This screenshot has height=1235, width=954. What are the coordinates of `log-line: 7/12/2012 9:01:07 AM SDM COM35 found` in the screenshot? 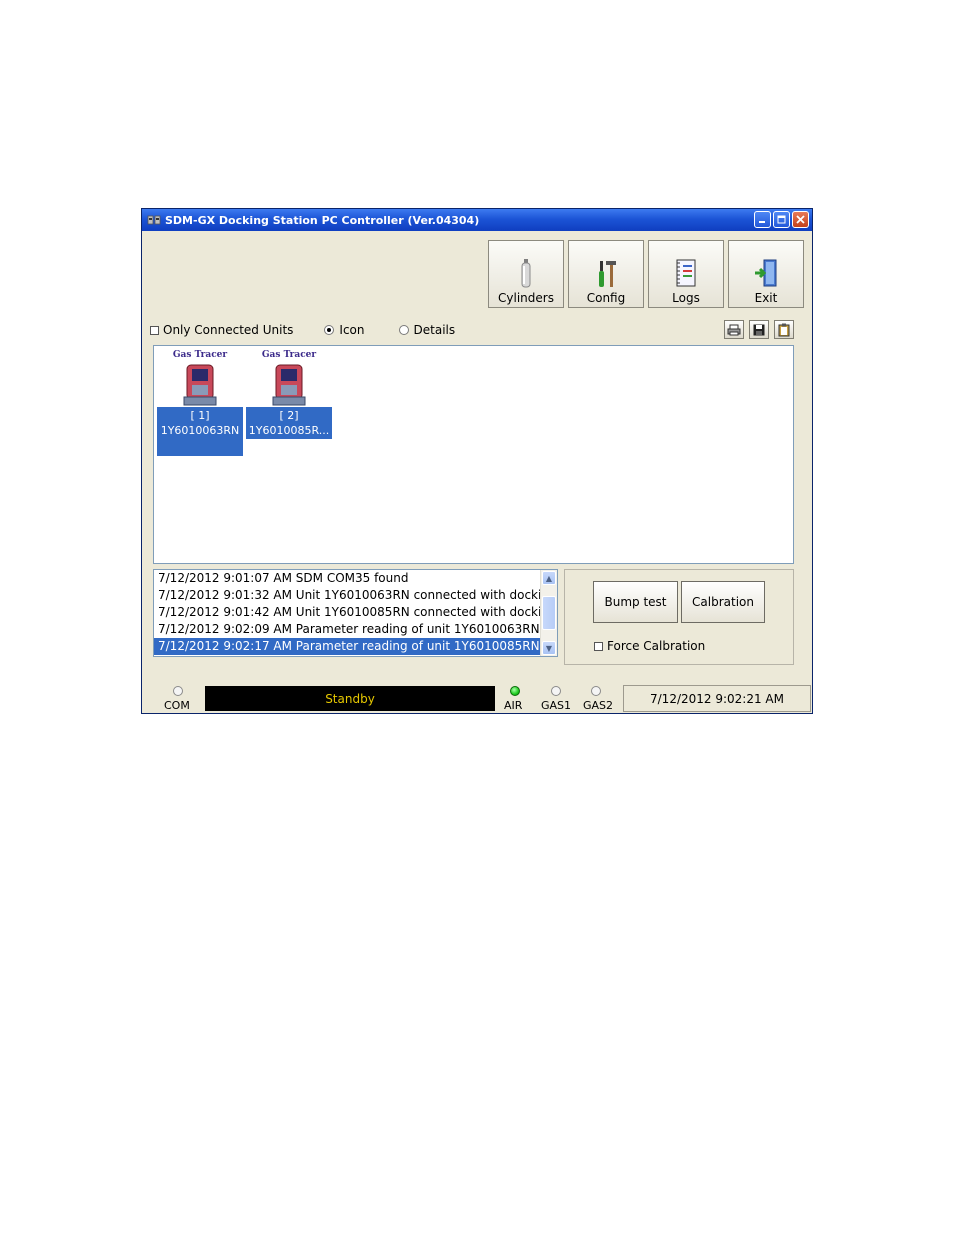 It's located at (348, 578).